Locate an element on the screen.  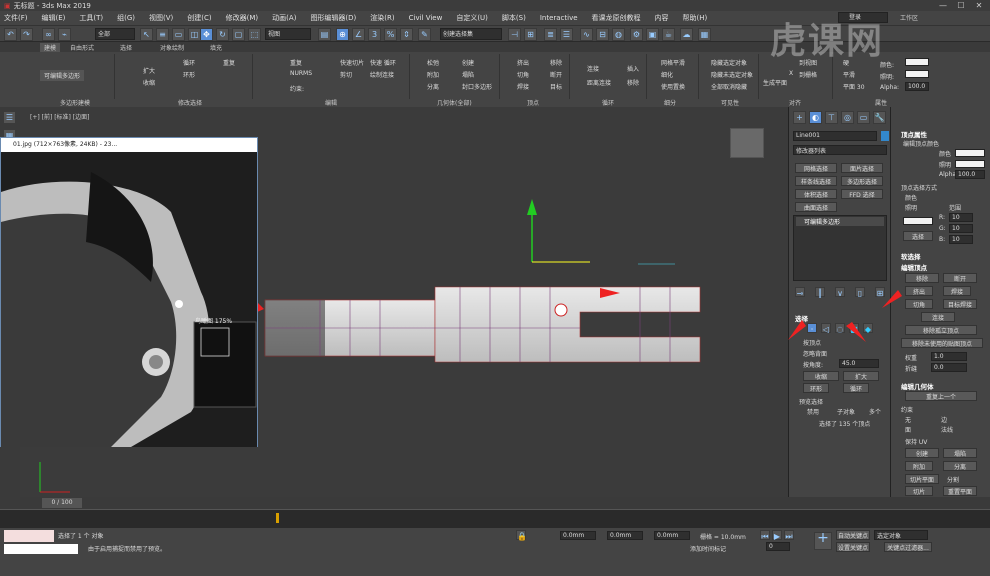
patch-select-button: 面片选择 is located at coordinates (862, 168).